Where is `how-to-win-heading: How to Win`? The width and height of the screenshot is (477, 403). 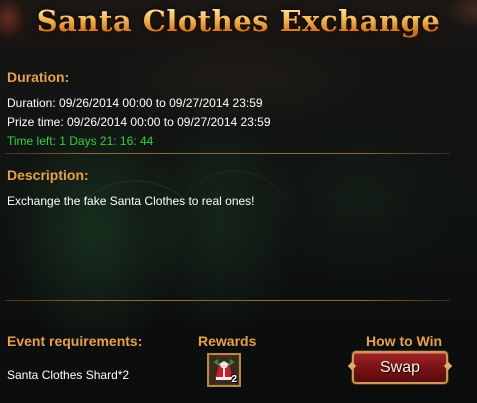
how-to-win-heading: How to Win is located at coordinates (404, 341).